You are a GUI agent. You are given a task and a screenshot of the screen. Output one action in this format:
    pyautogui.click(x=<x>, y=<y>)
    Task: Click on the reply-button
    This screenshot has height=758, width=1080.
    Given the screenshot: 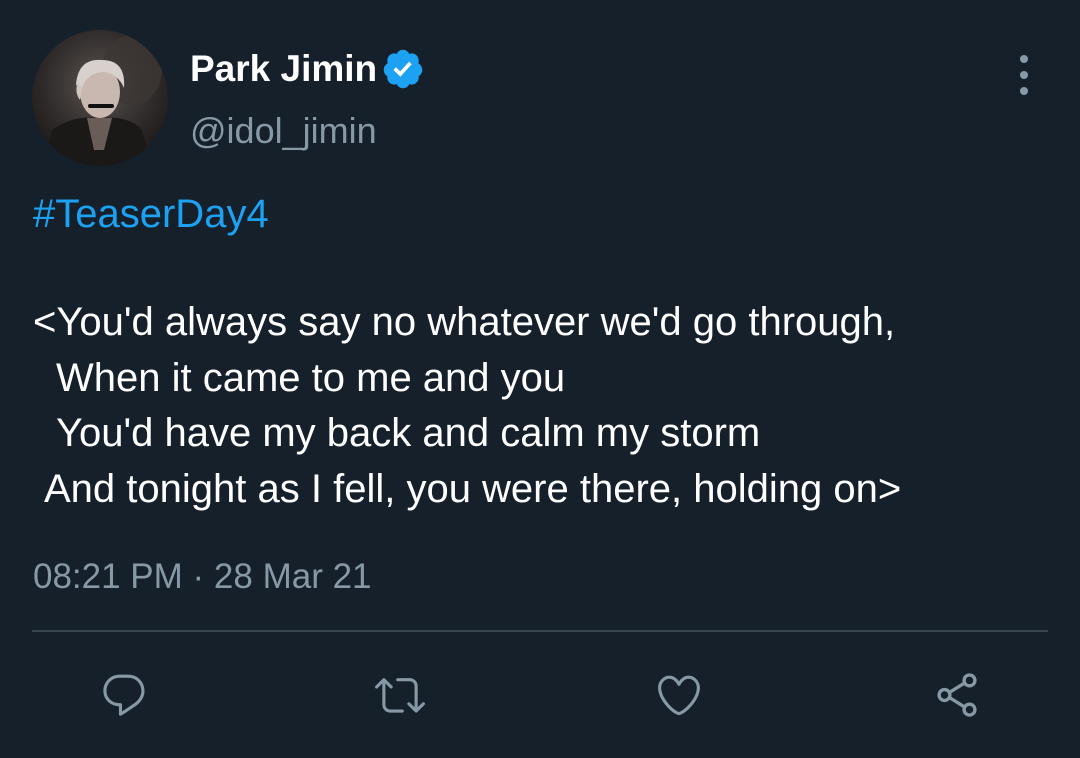 What is the action you would take?
    pyautogui.click(x=124, y=695)
    